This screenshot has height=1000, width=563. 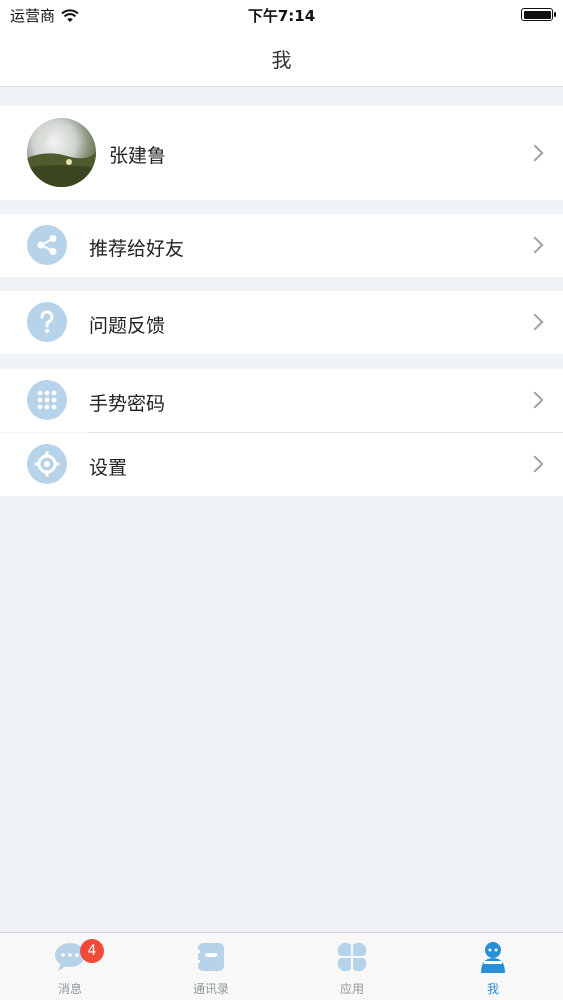 I want to click on tab-label: 消息, so click(x=69, y=989).